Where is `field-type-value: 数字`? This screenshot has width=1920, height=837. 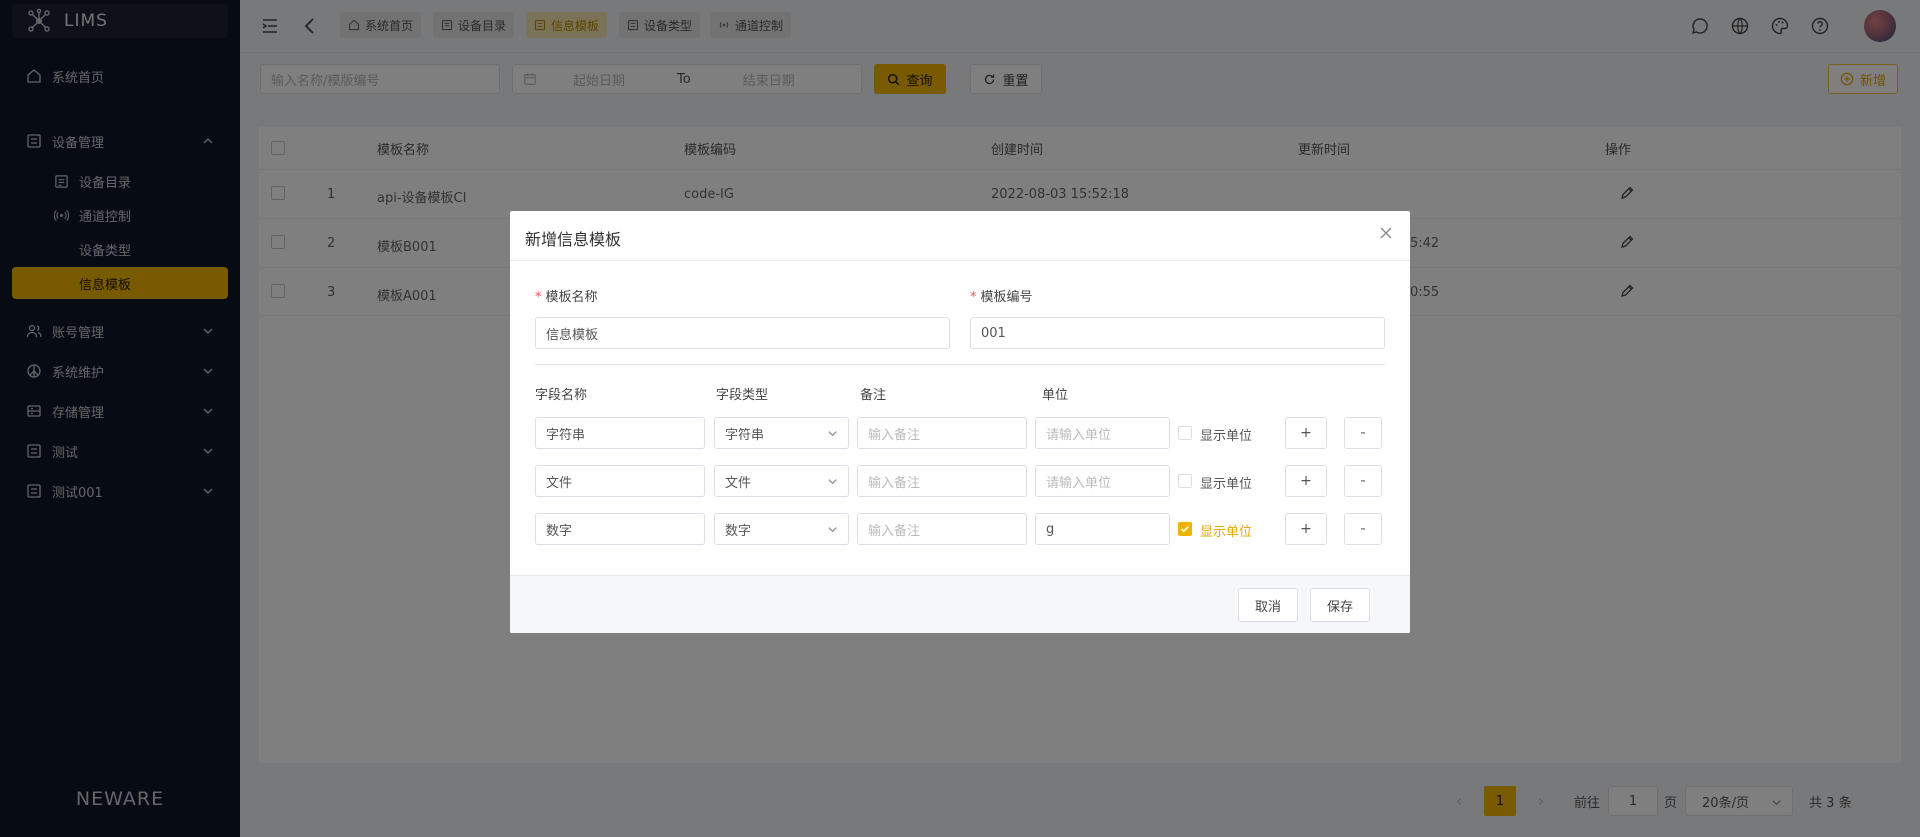 field-type-value: 数字 is located at coordinates (738, 531).